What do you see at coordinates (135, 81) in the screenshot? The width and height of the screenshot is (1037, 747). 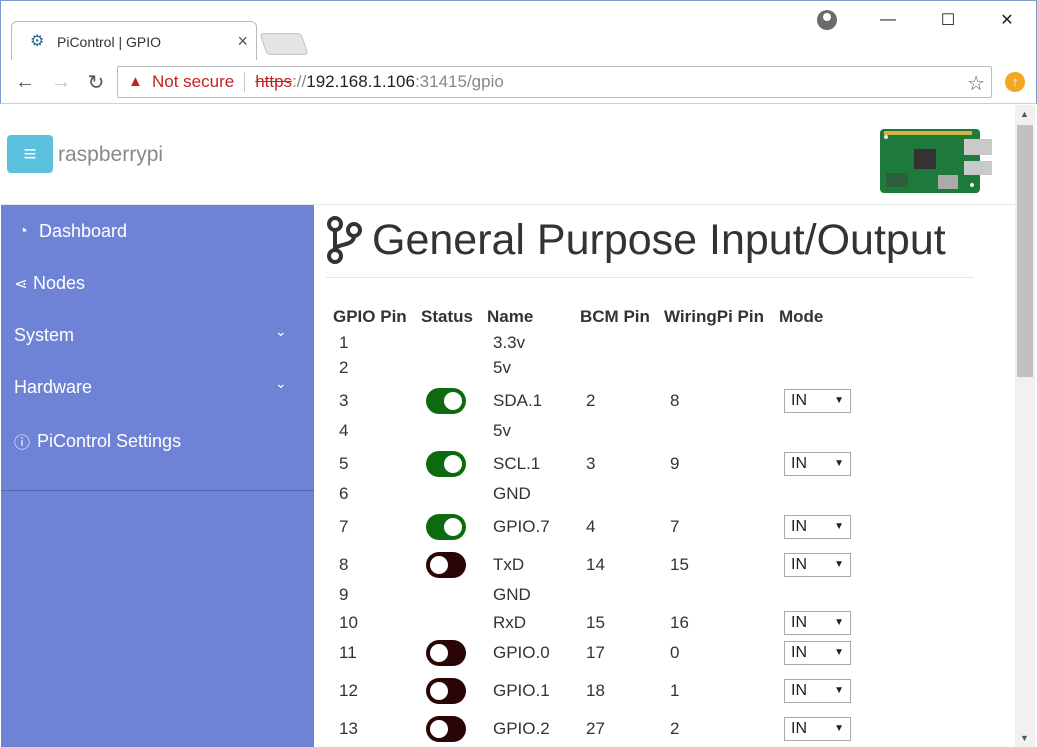 I see `warning-icon: ▲` at bounding box center [135, 81].